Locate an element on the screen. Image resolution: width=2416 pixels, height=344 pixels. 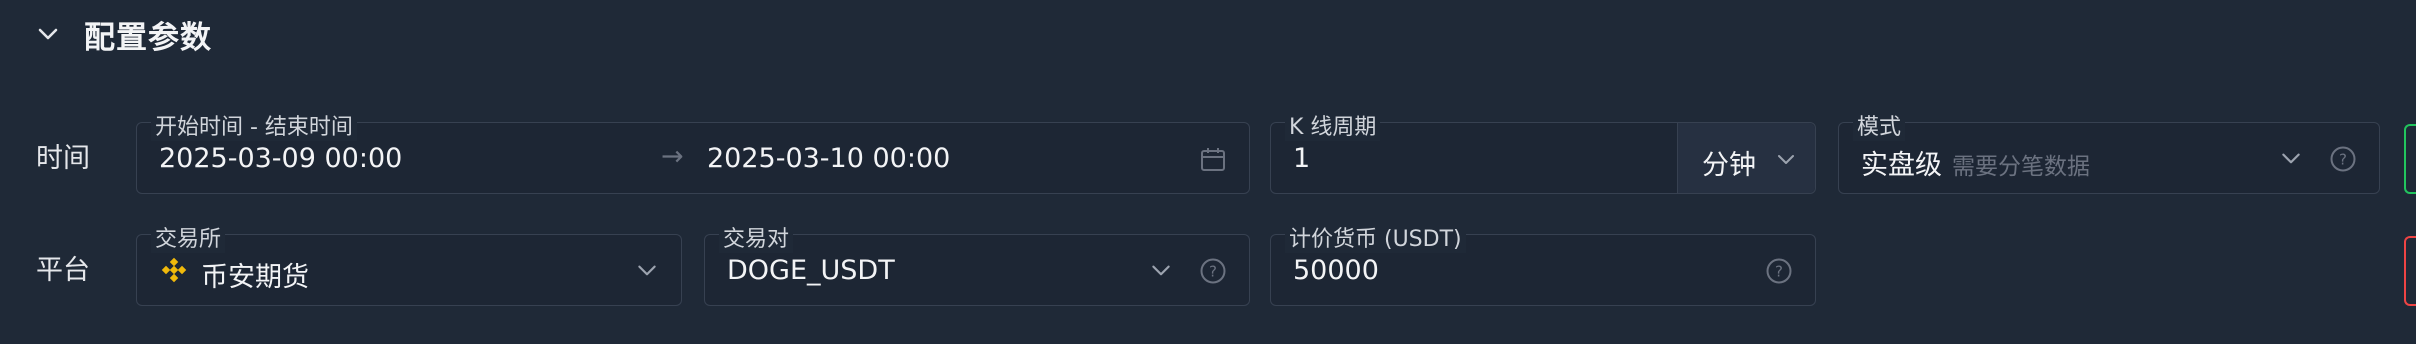
kline-unit-select: 分钟 is located at coordinates (1746, 158).